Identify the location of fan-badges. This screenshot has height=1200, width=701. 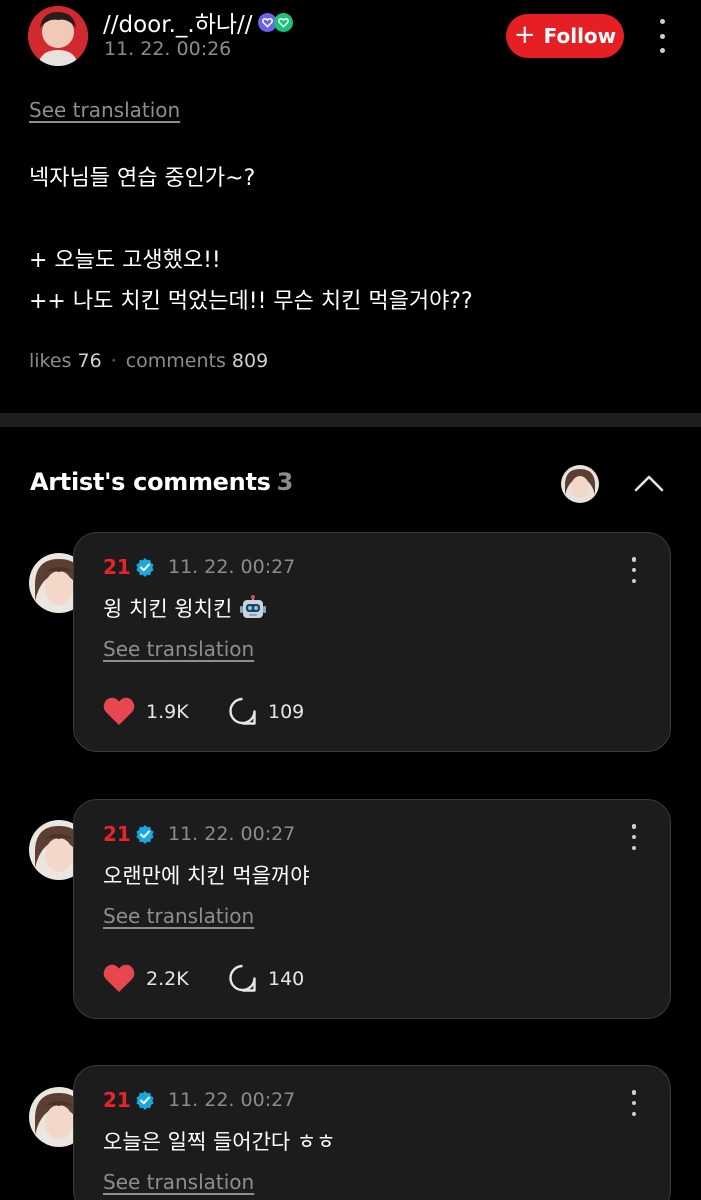
(275, 22).